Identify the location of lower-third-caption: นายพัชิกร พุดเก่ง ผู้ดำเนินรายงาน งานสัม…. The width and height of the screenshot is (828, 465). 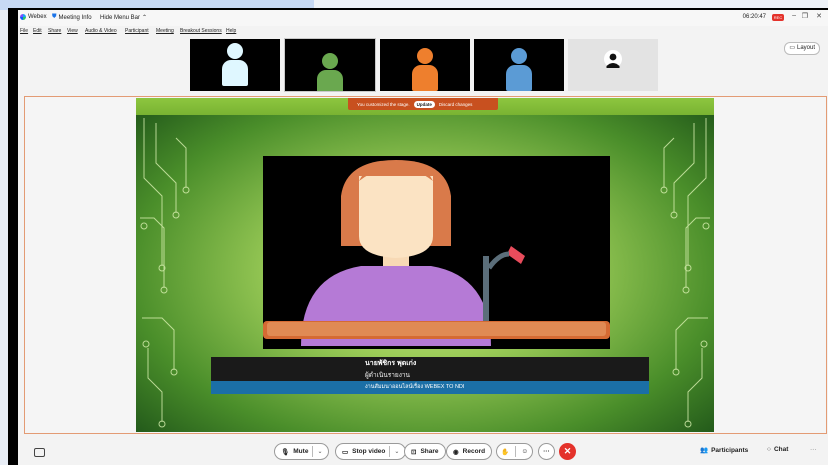
(430, 375).